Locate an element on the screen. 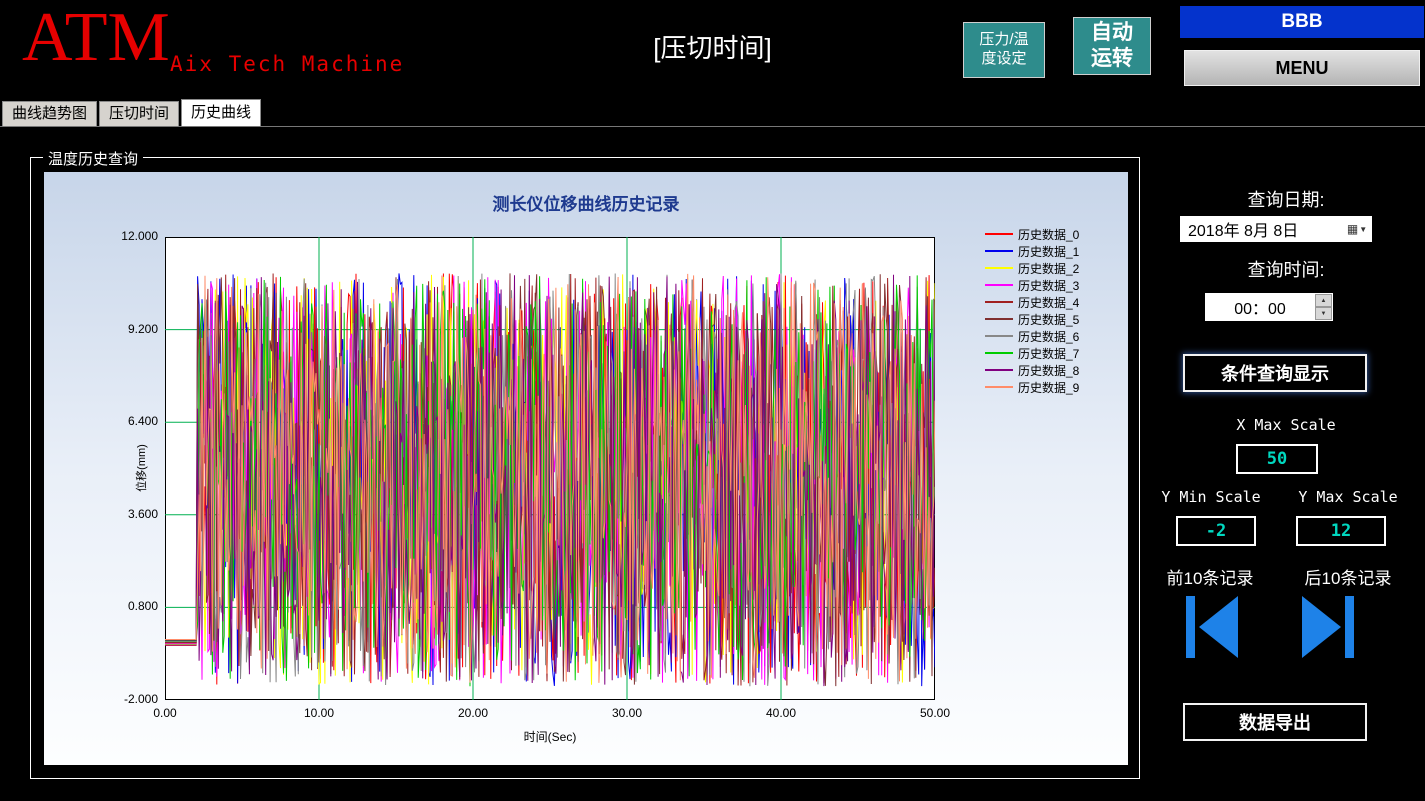 The width and height of the screenshot is (1425, 801). y-tick-label: 3.600 is located at coordinates (142, 514).